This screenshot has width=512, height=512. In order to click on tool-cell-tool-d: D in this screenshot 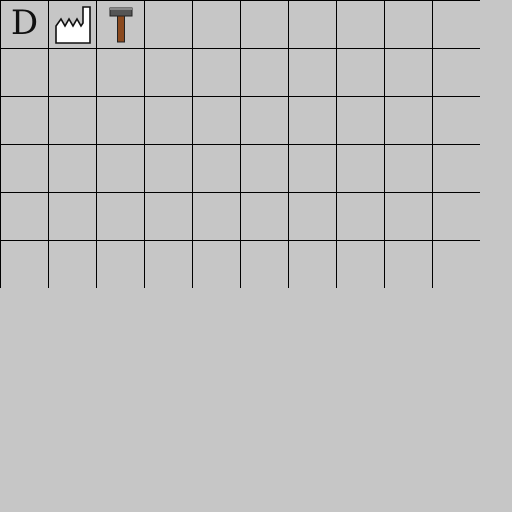, I will do `click(24, 24)`.